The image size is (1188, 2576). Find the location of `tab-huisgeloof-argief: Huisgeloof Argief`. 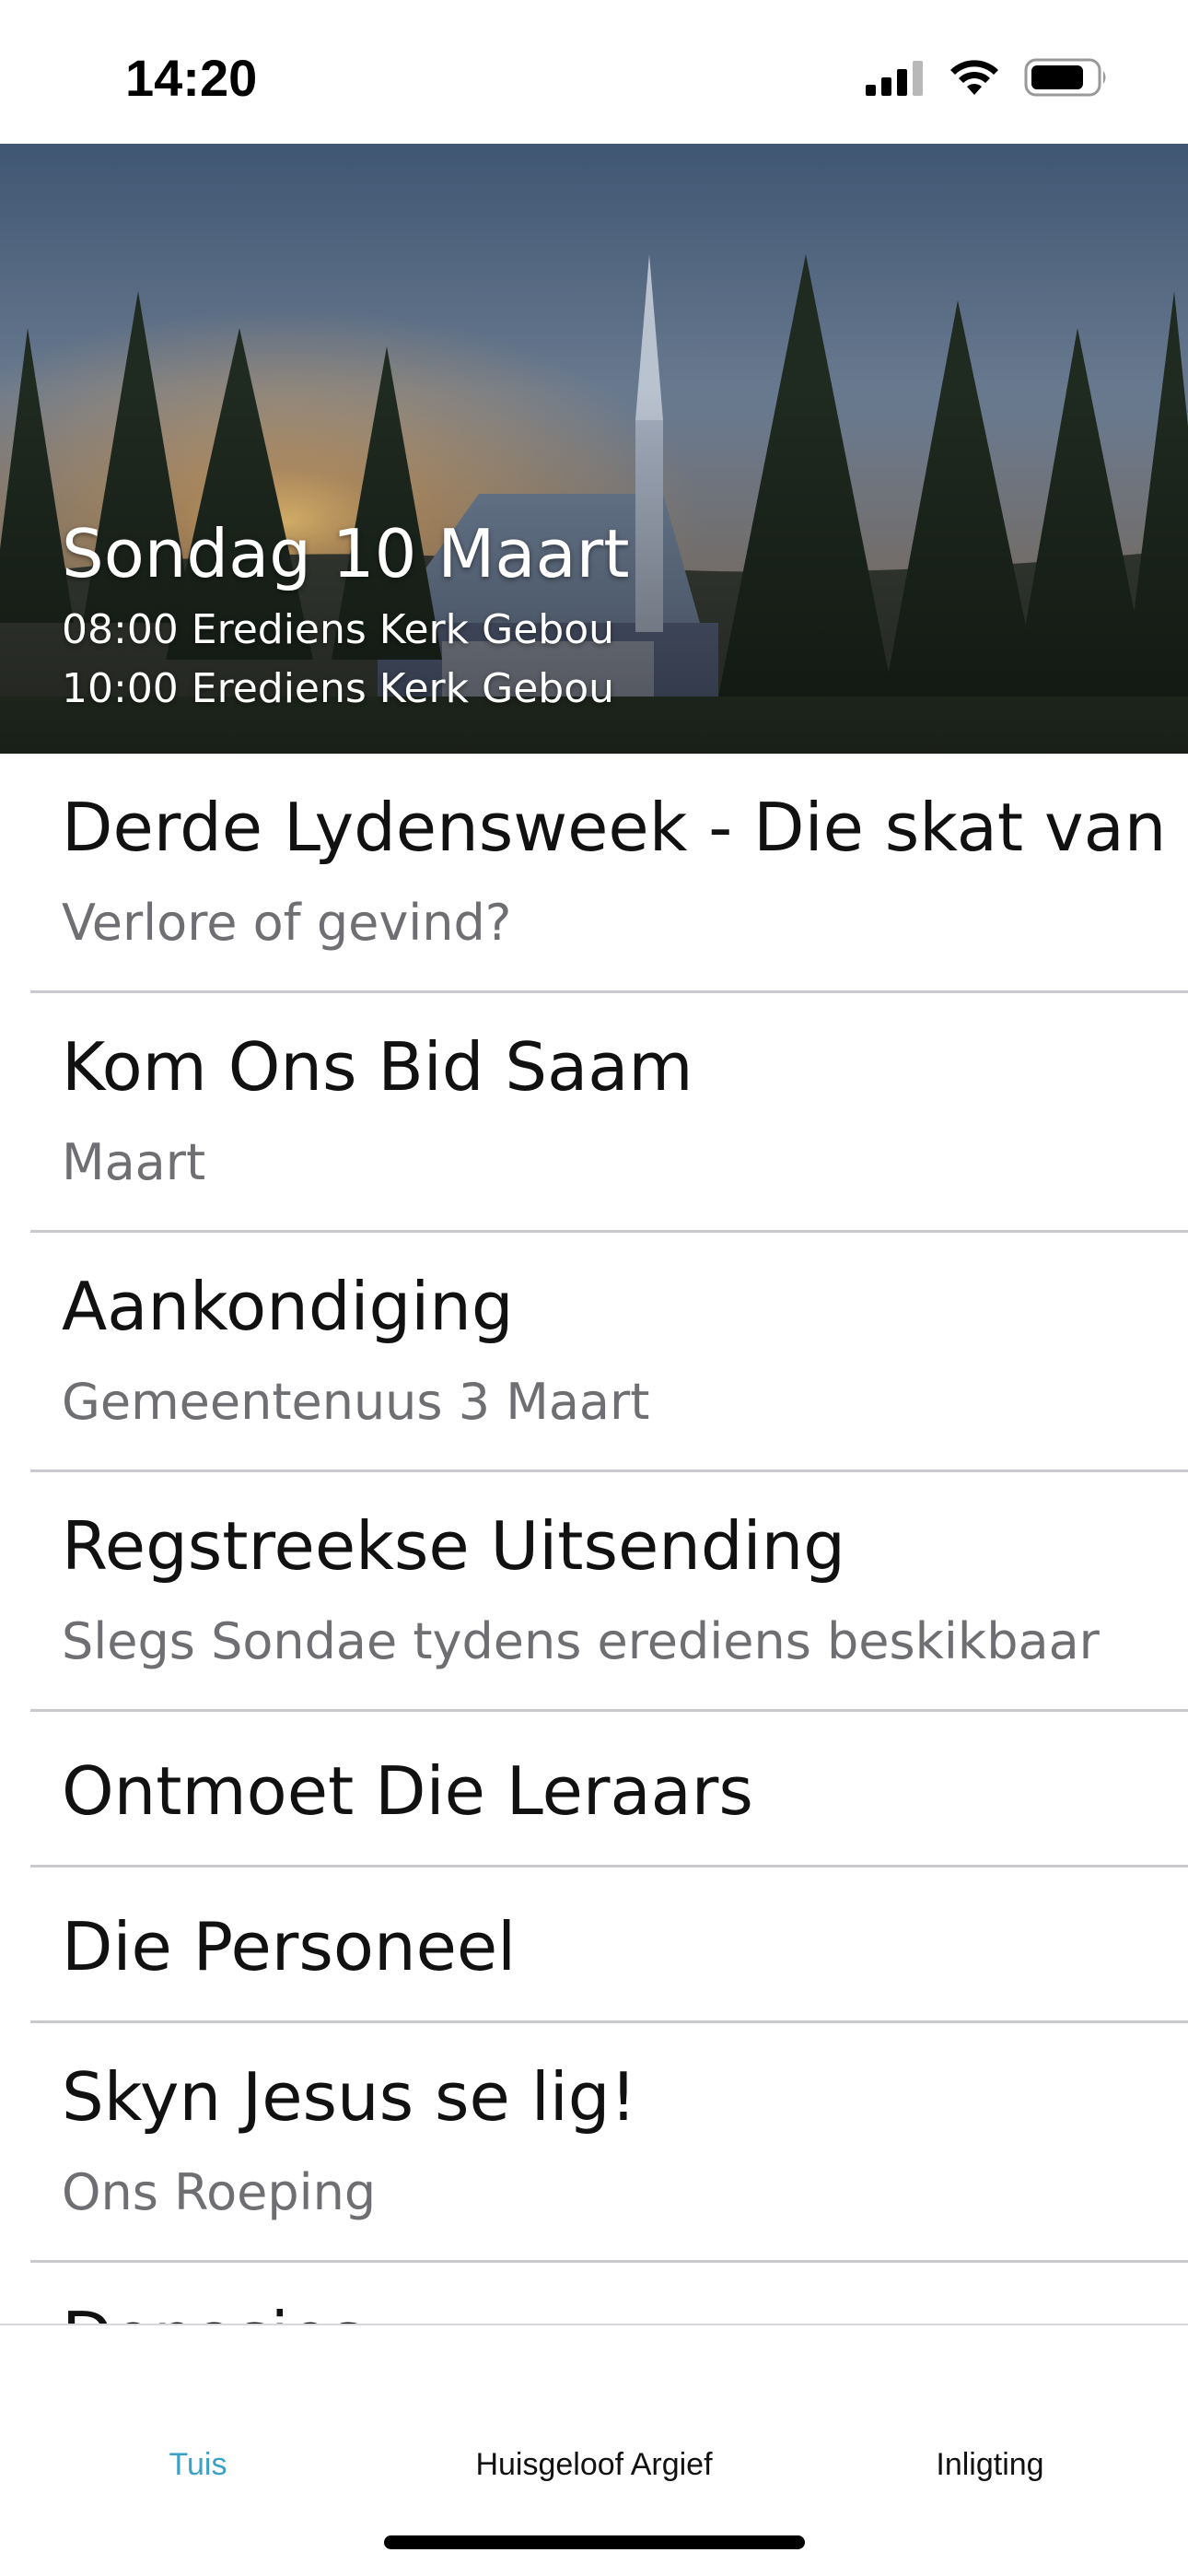

tab-huisgeloof-argief: Huisgeloof Argief is located at coordinates (594, 2465).